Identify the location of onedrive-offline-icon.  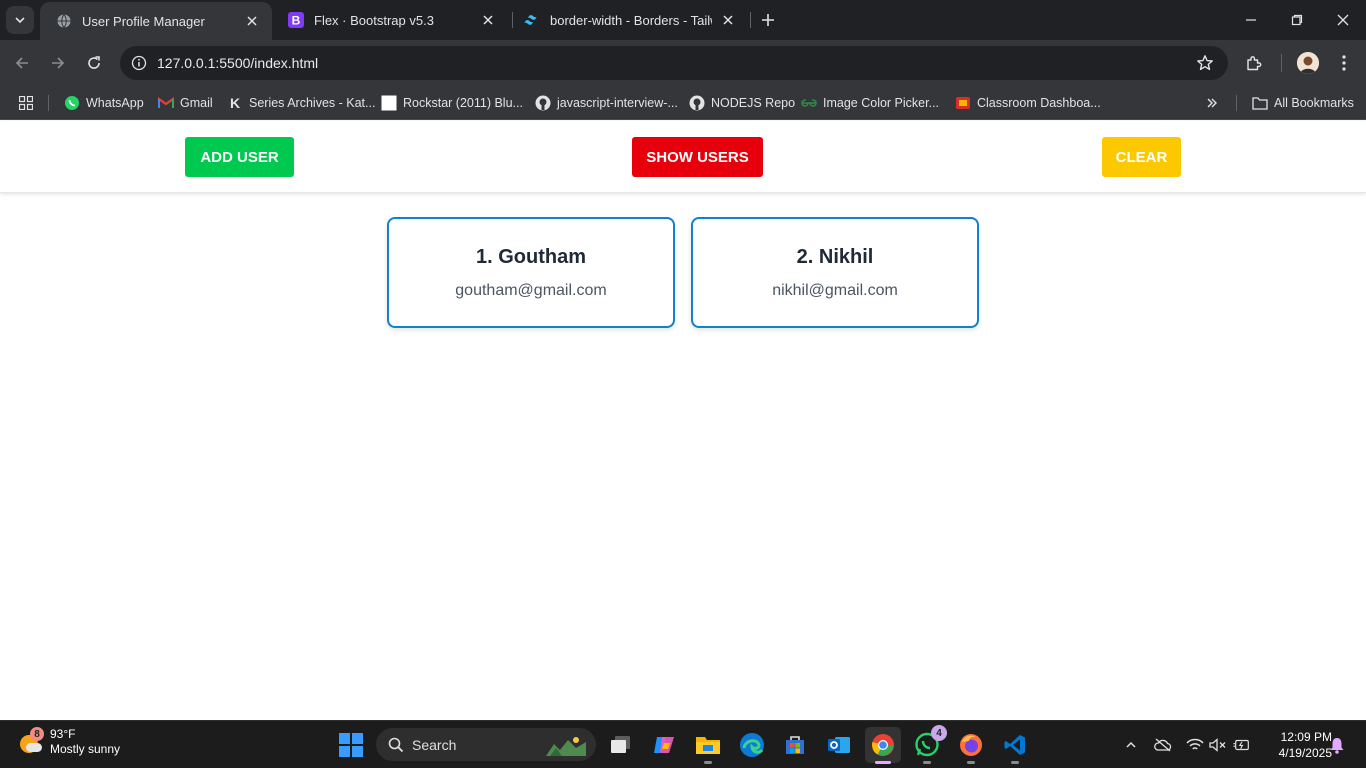
(1163, 745).